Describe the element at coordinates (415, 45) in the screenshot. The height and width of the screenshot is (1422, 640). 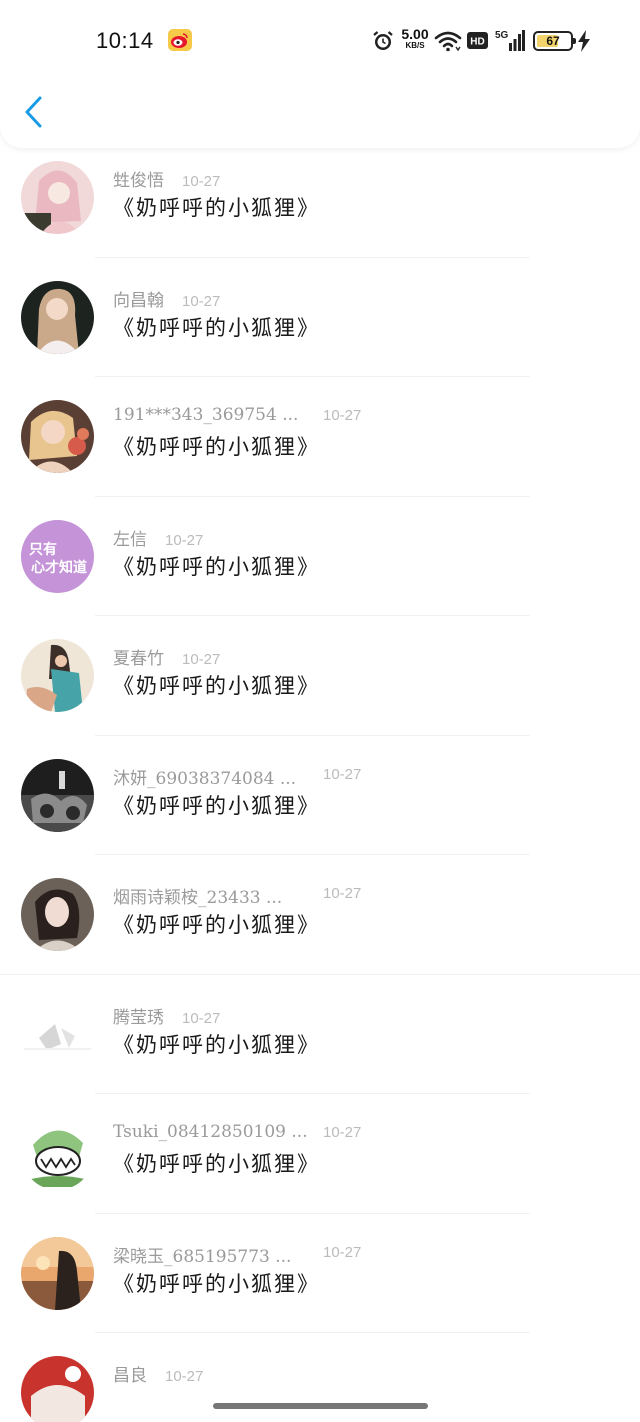
I see `net-speed-unit: KB/S` at that location.